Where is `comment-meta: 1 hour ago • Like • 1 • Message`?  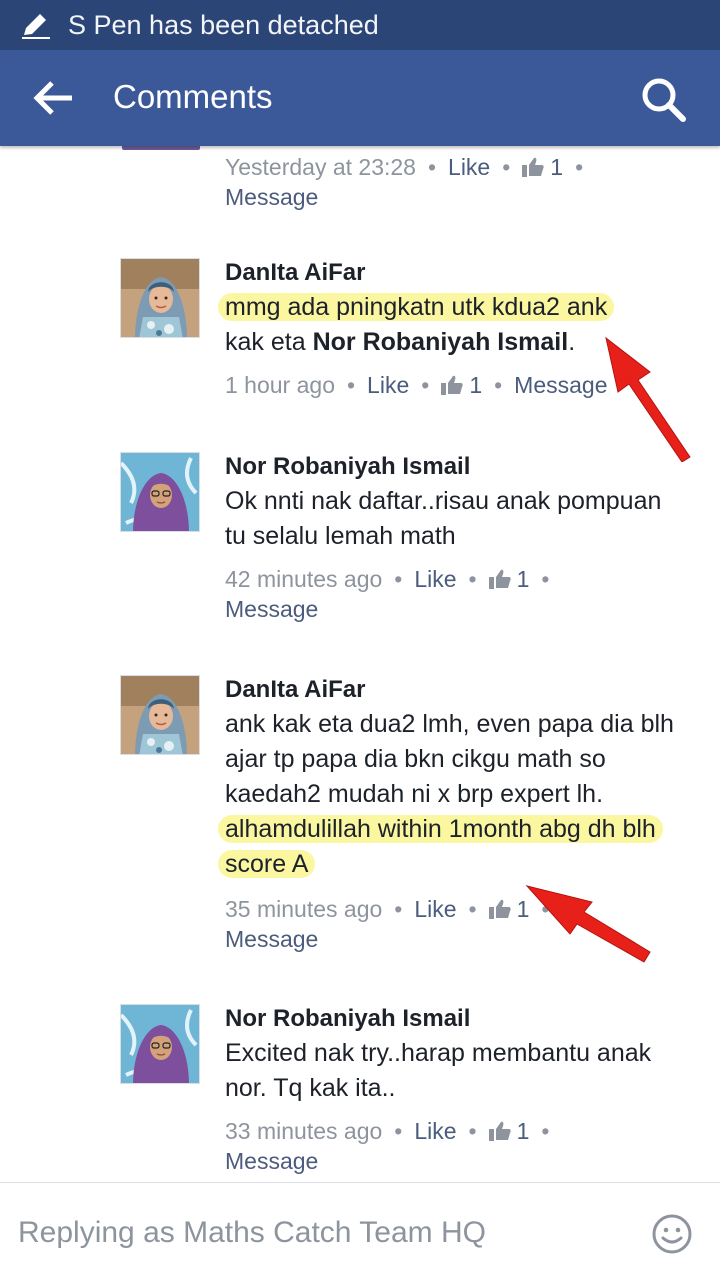
comment-meta: 1 hour ago • Like • 1 • Message is located at coordinates (416, 385).